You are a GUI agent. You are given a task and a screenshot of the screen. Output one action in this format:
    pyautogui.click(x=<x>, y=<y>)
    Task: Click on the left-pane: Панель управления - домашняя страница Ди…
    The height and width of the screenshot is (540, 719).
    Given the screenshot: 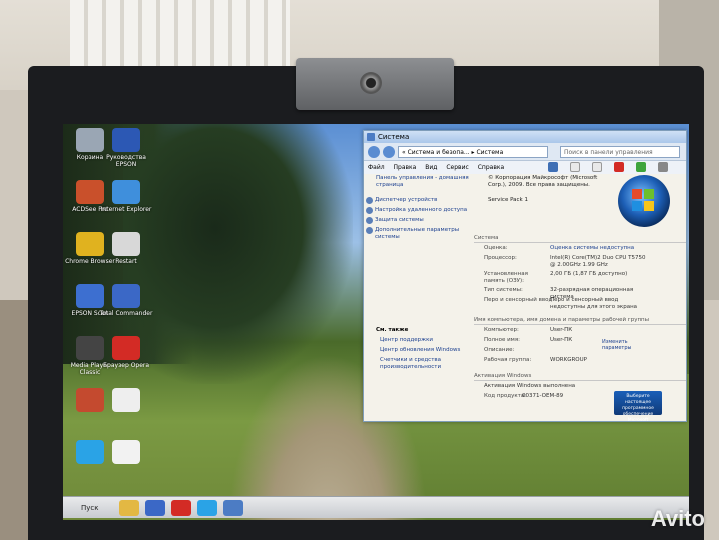 What is the action you would take?
    pyautogui.click(x=418, y=298)
    